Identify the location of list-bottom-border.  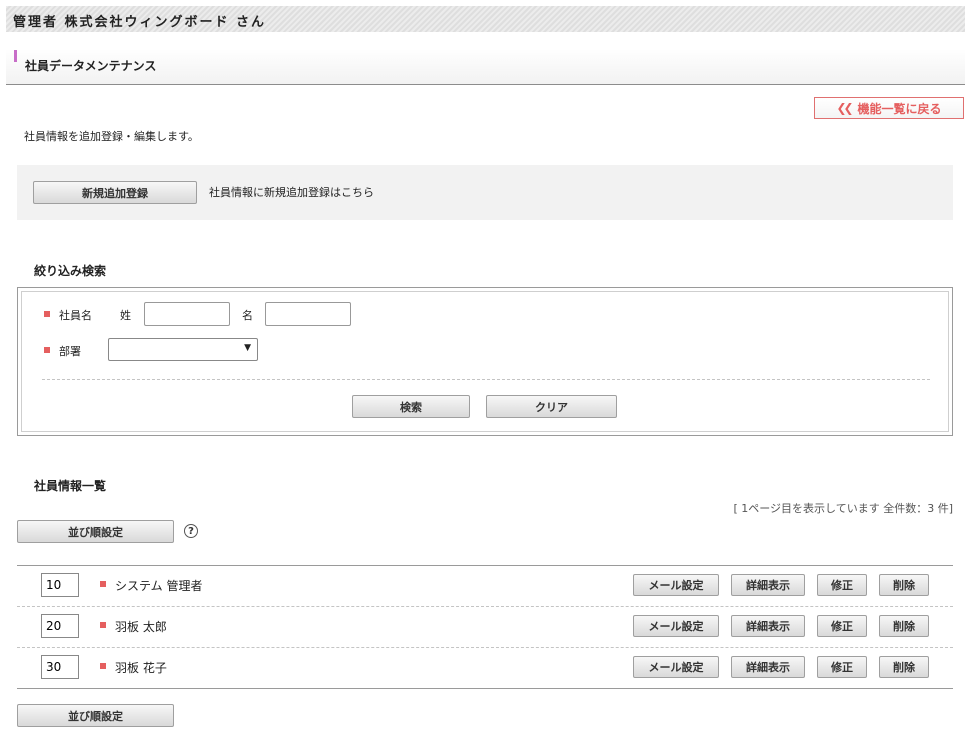
(485, 688).